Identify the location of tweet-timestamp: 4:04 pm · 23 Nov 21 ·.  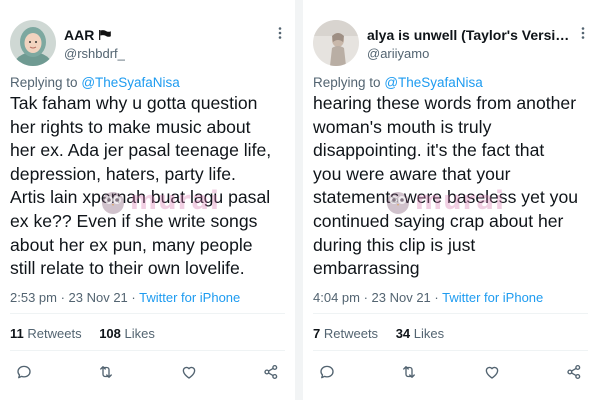
(377, 297).